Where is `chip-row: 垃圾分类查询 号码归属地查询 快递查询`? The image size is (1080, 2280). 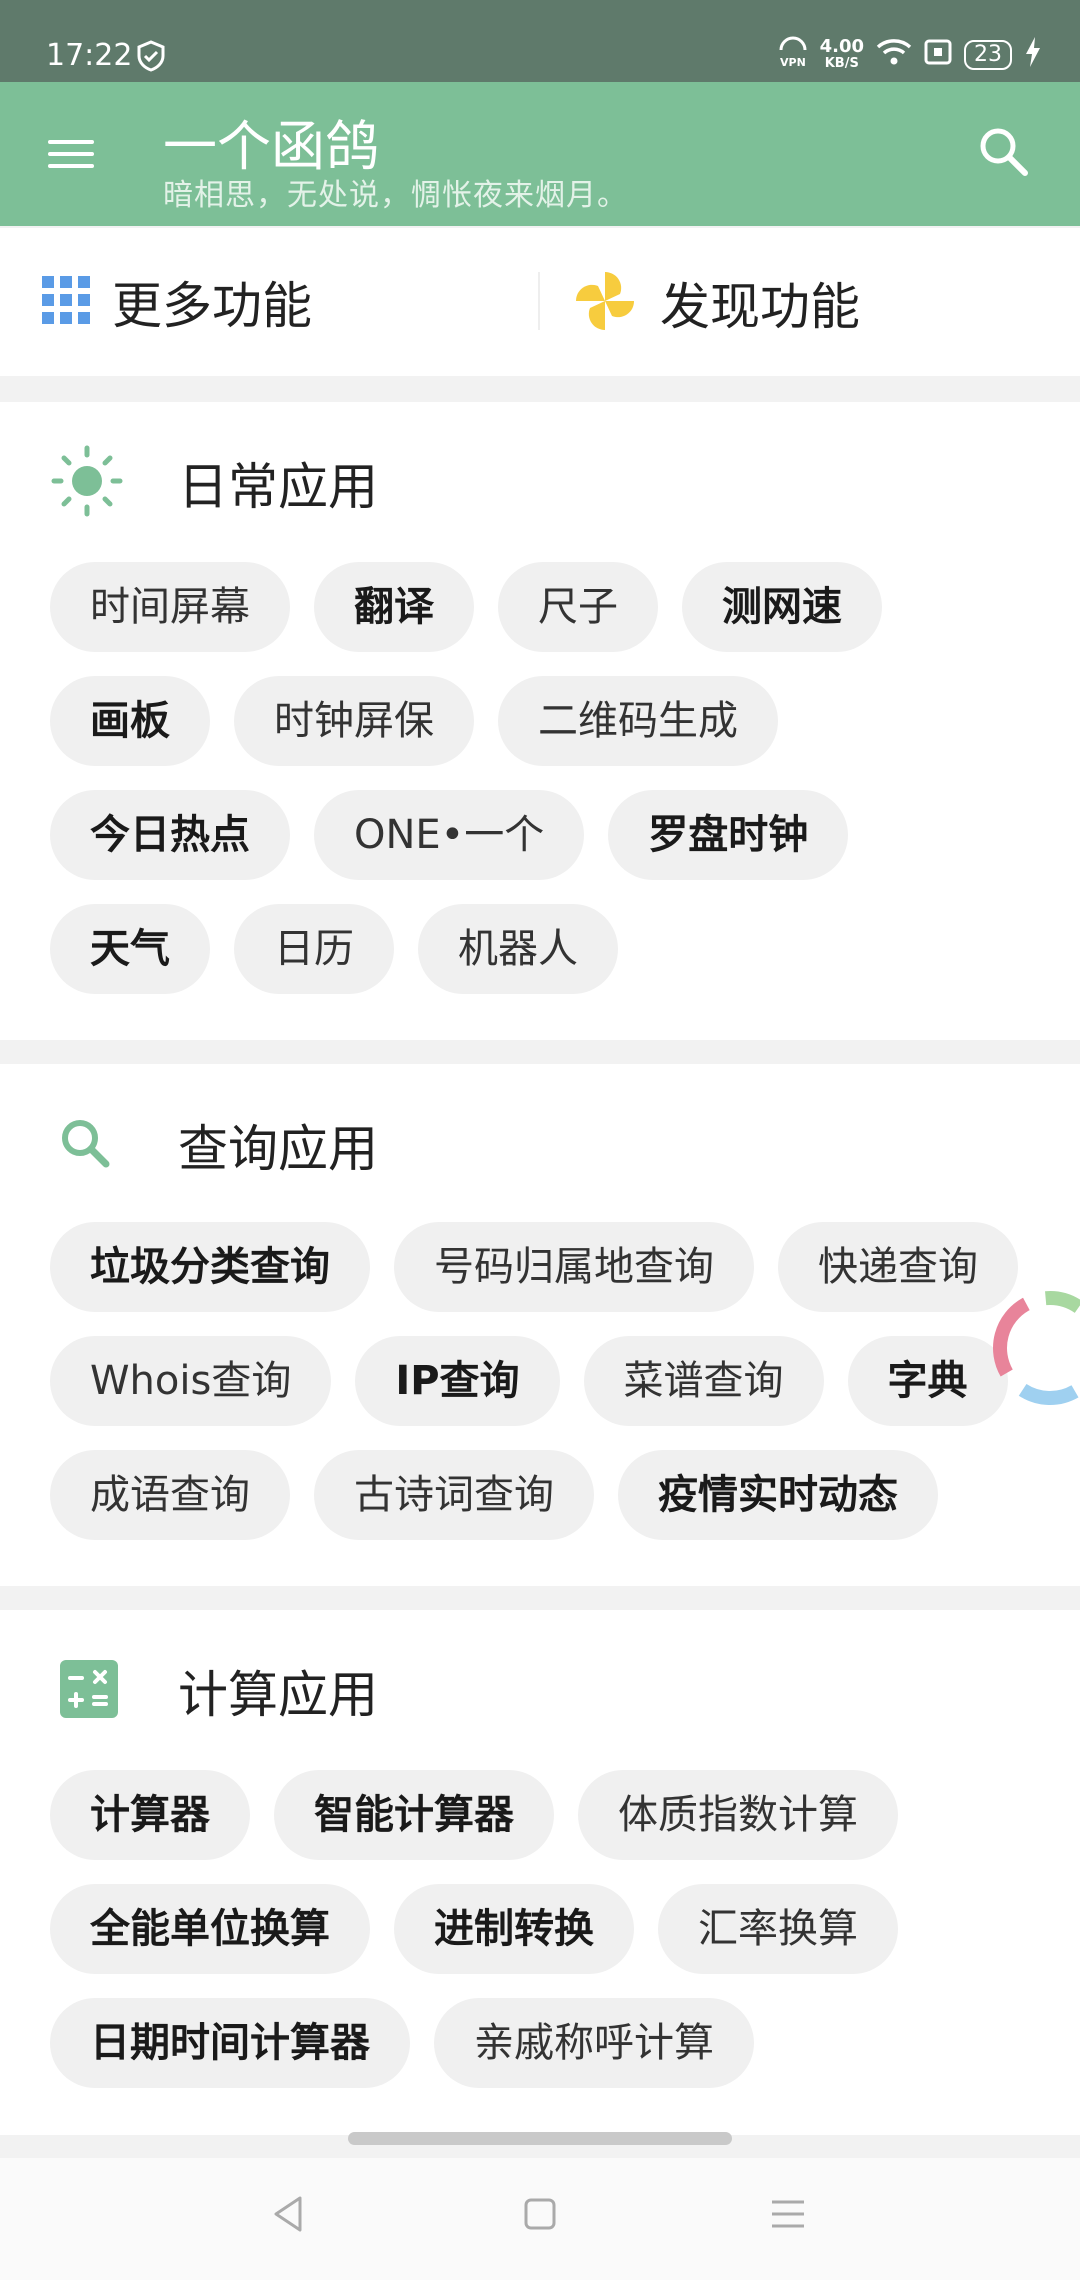
chip-row: 垃圾分类查询 号码归属地查询 快递查询 is located at coordinates (565, 1267).